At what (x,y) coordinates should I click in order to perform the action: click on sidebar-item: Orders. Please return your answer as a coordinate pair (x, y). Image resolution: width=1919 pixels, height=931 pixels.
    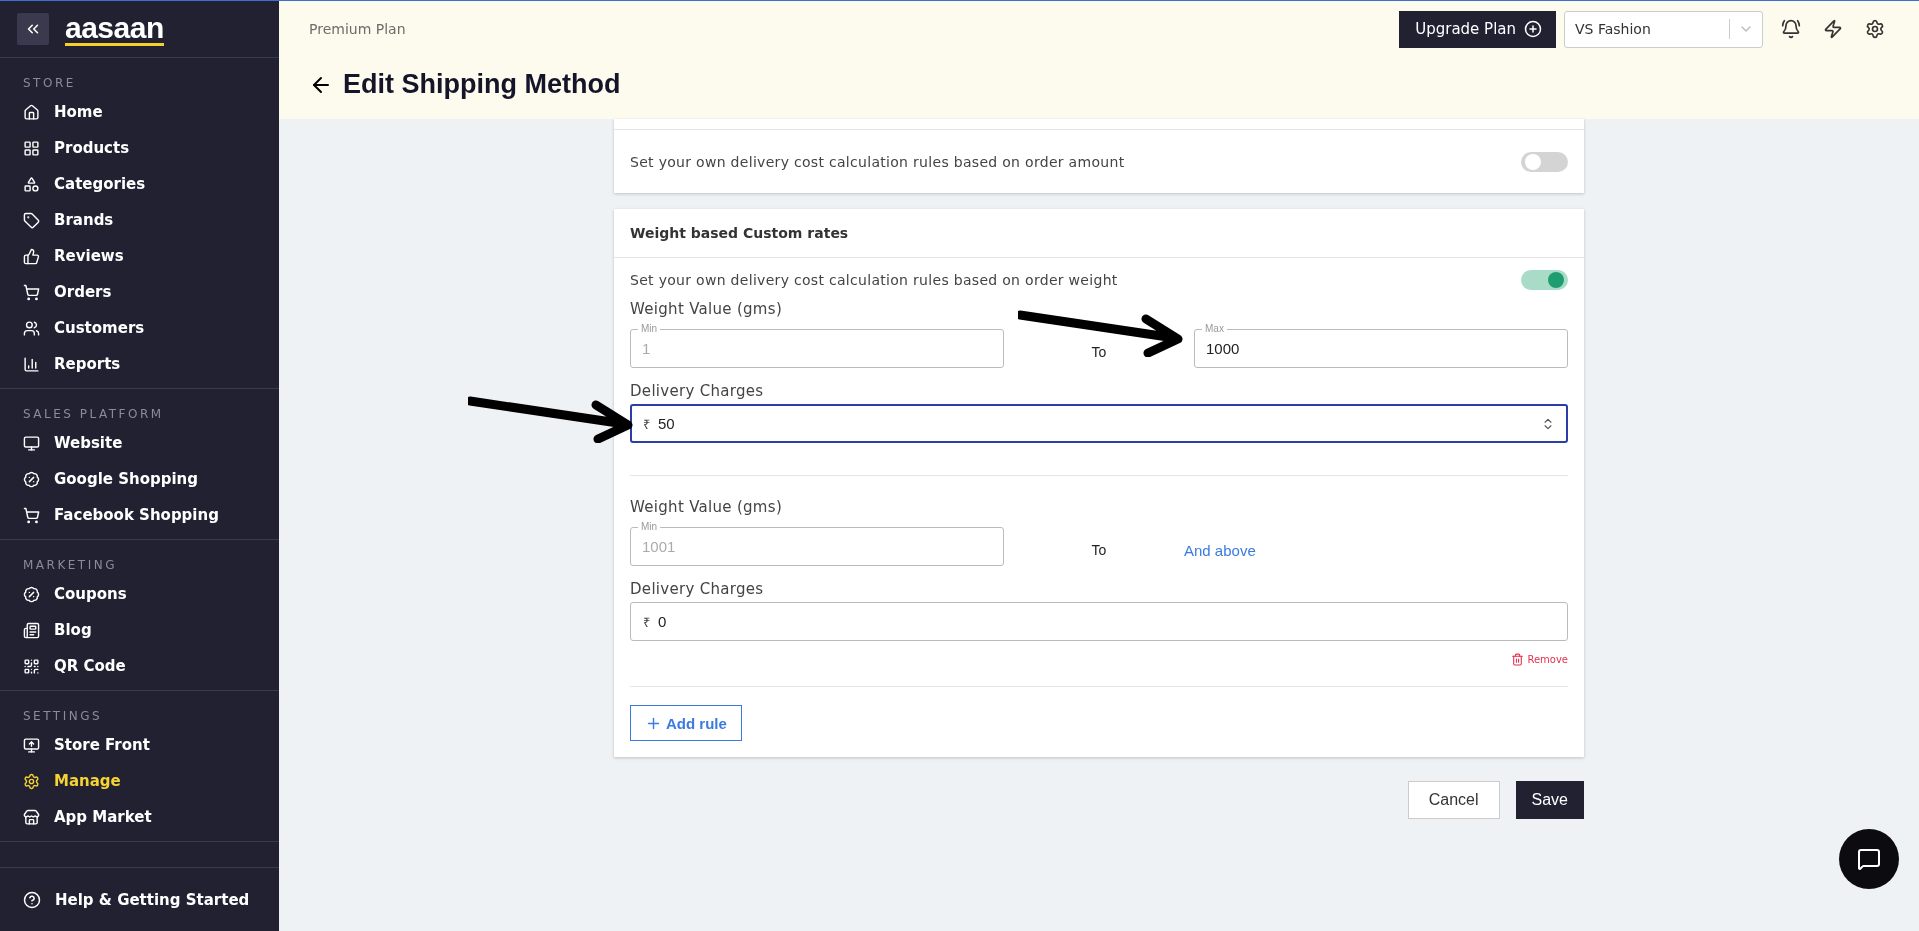
    Looking at the image, I should click on (139, 292).